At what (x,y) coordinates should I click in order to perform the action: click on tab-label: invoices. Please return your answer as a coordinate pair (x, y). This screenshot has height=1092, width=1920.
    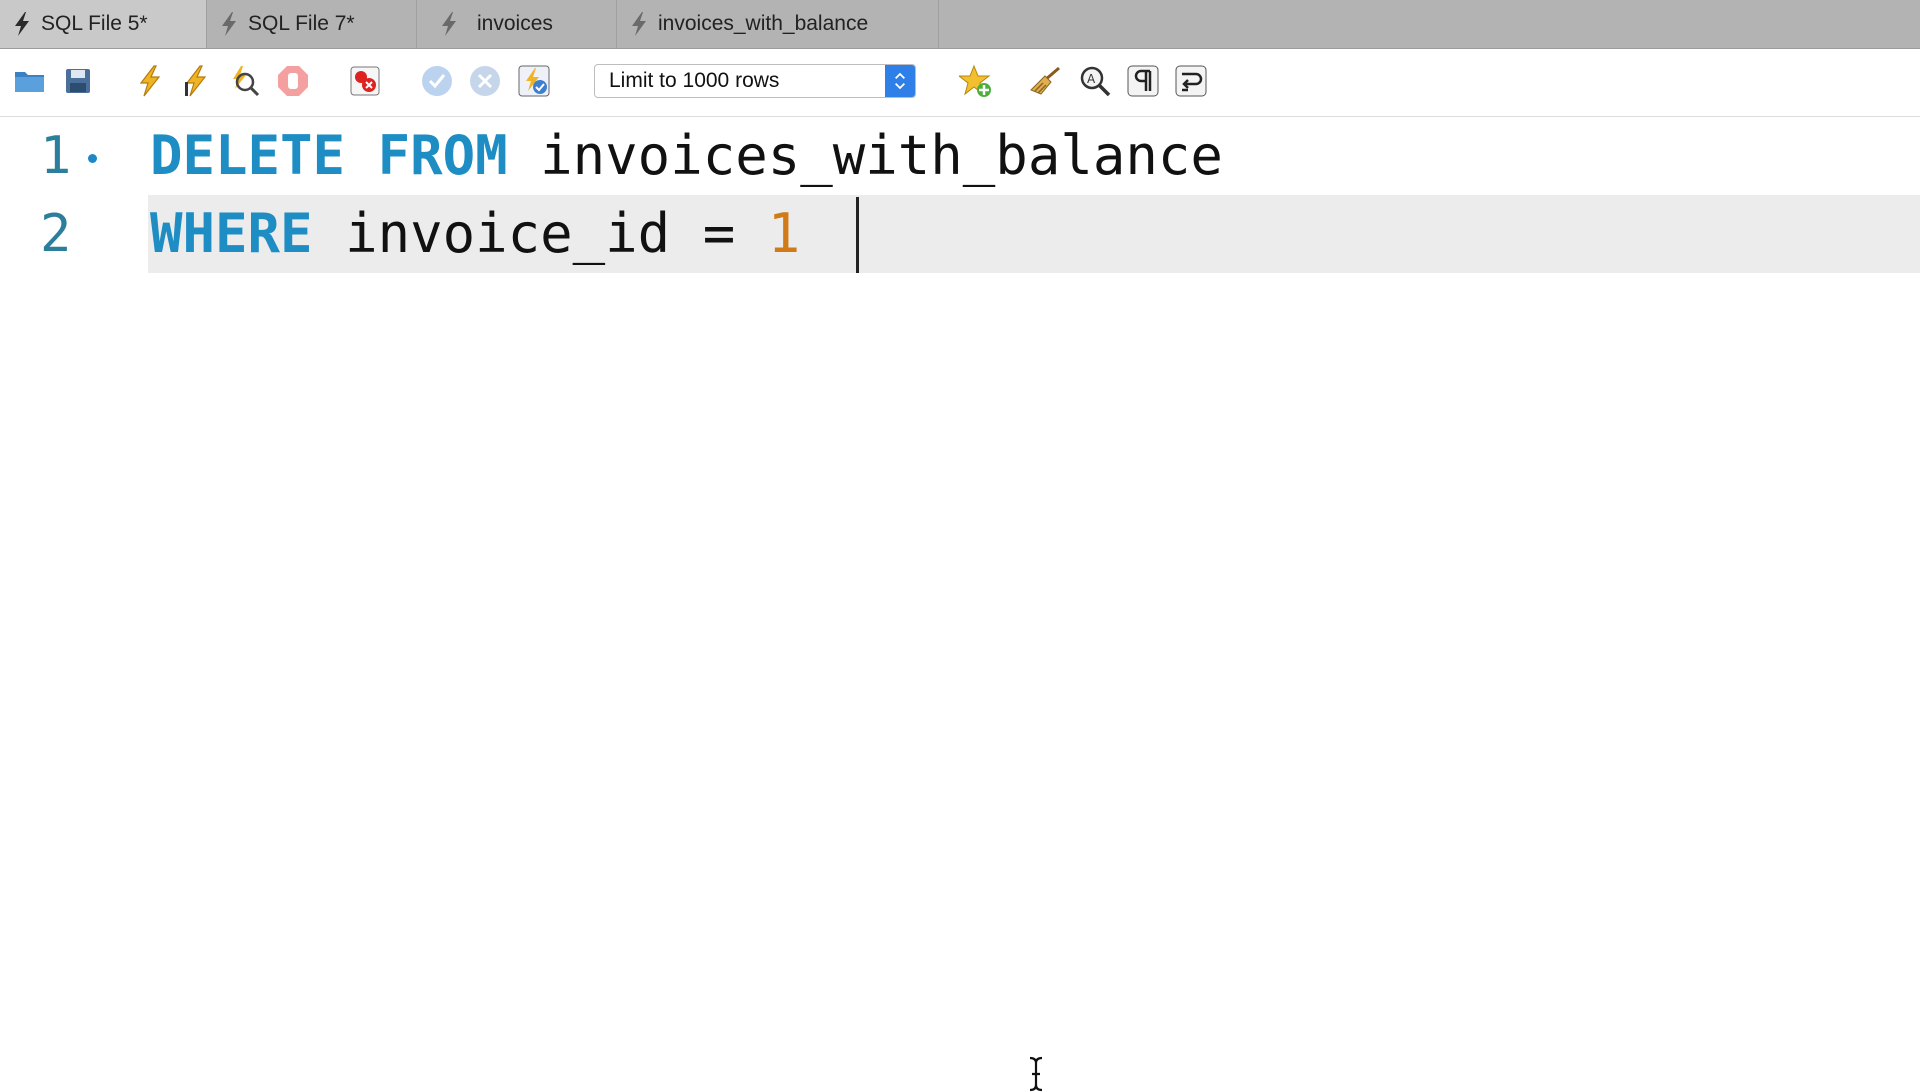
    Looking at the image, I should click on (515, 23).